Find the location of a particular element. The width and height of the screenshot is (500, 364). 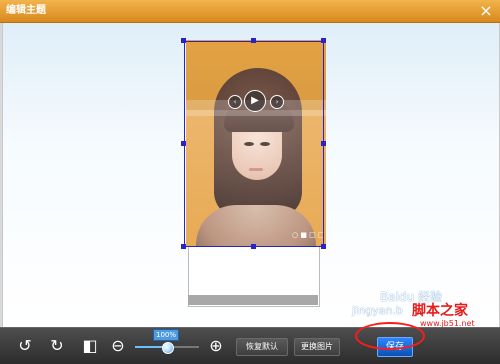

rotate-right-icon: ↻ is located at coordinates (57, 346).